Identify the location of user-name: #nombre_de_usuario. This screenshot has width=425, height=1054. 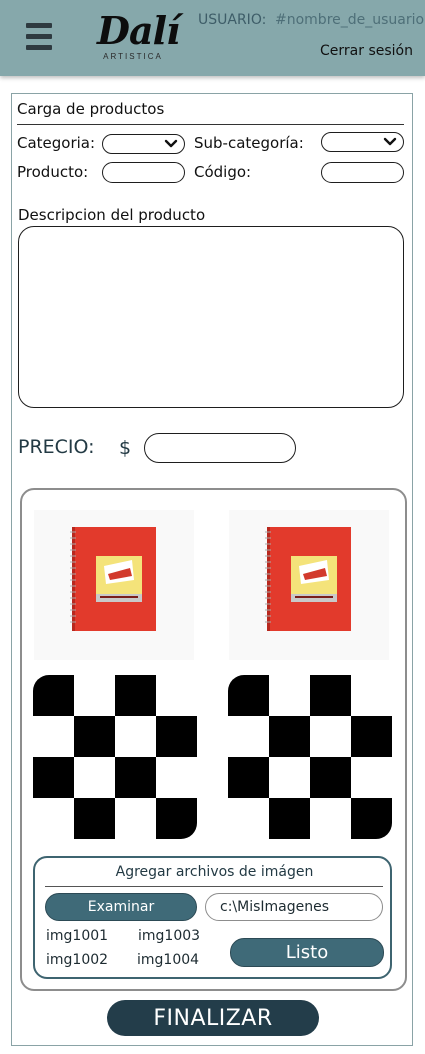
(350, 20).